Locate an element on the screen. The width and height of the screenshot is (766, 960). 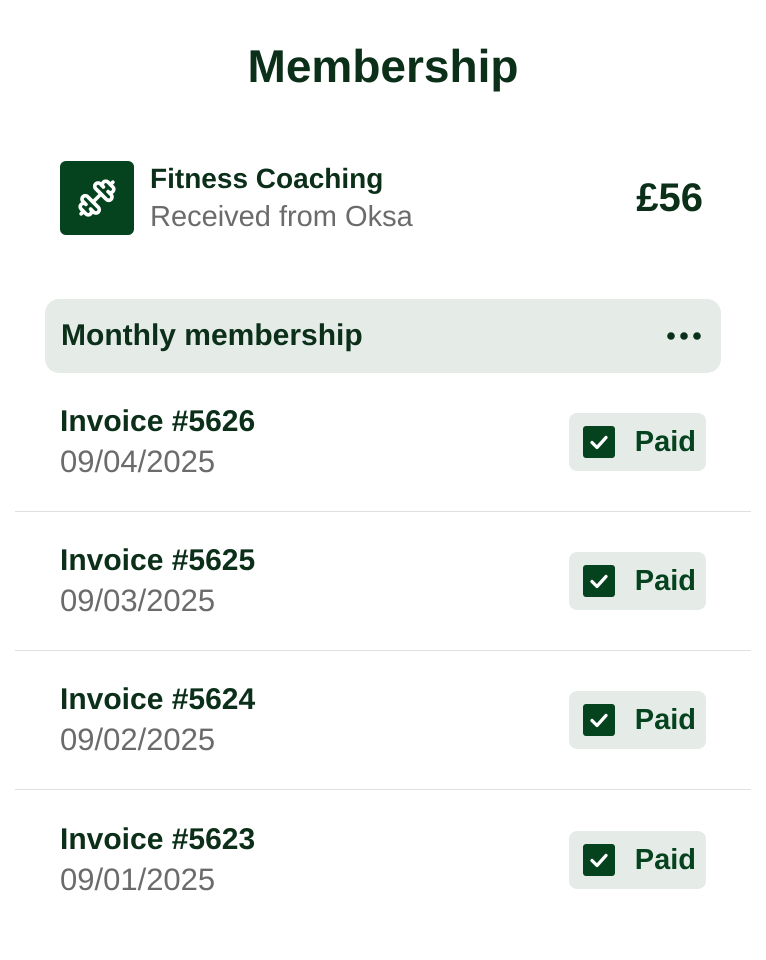
invoice-date: 09/03/2025 is located at coordinates (138, 601).